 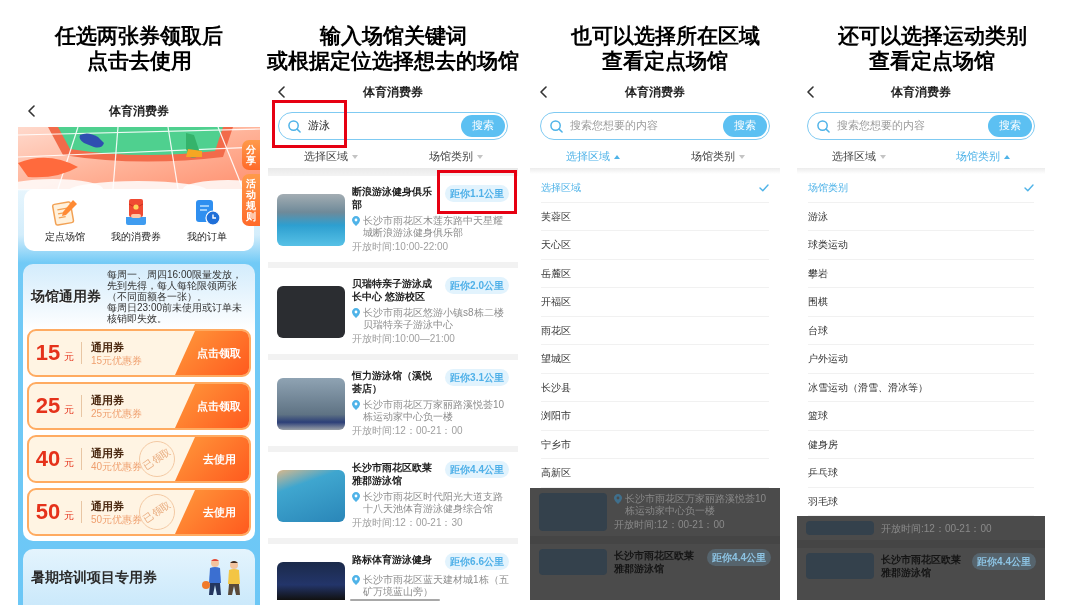 What do you see at coordinates (139, 60) in the screenshot?
I see `caption-text: 点击去使用` at bounding box center [139, 60].